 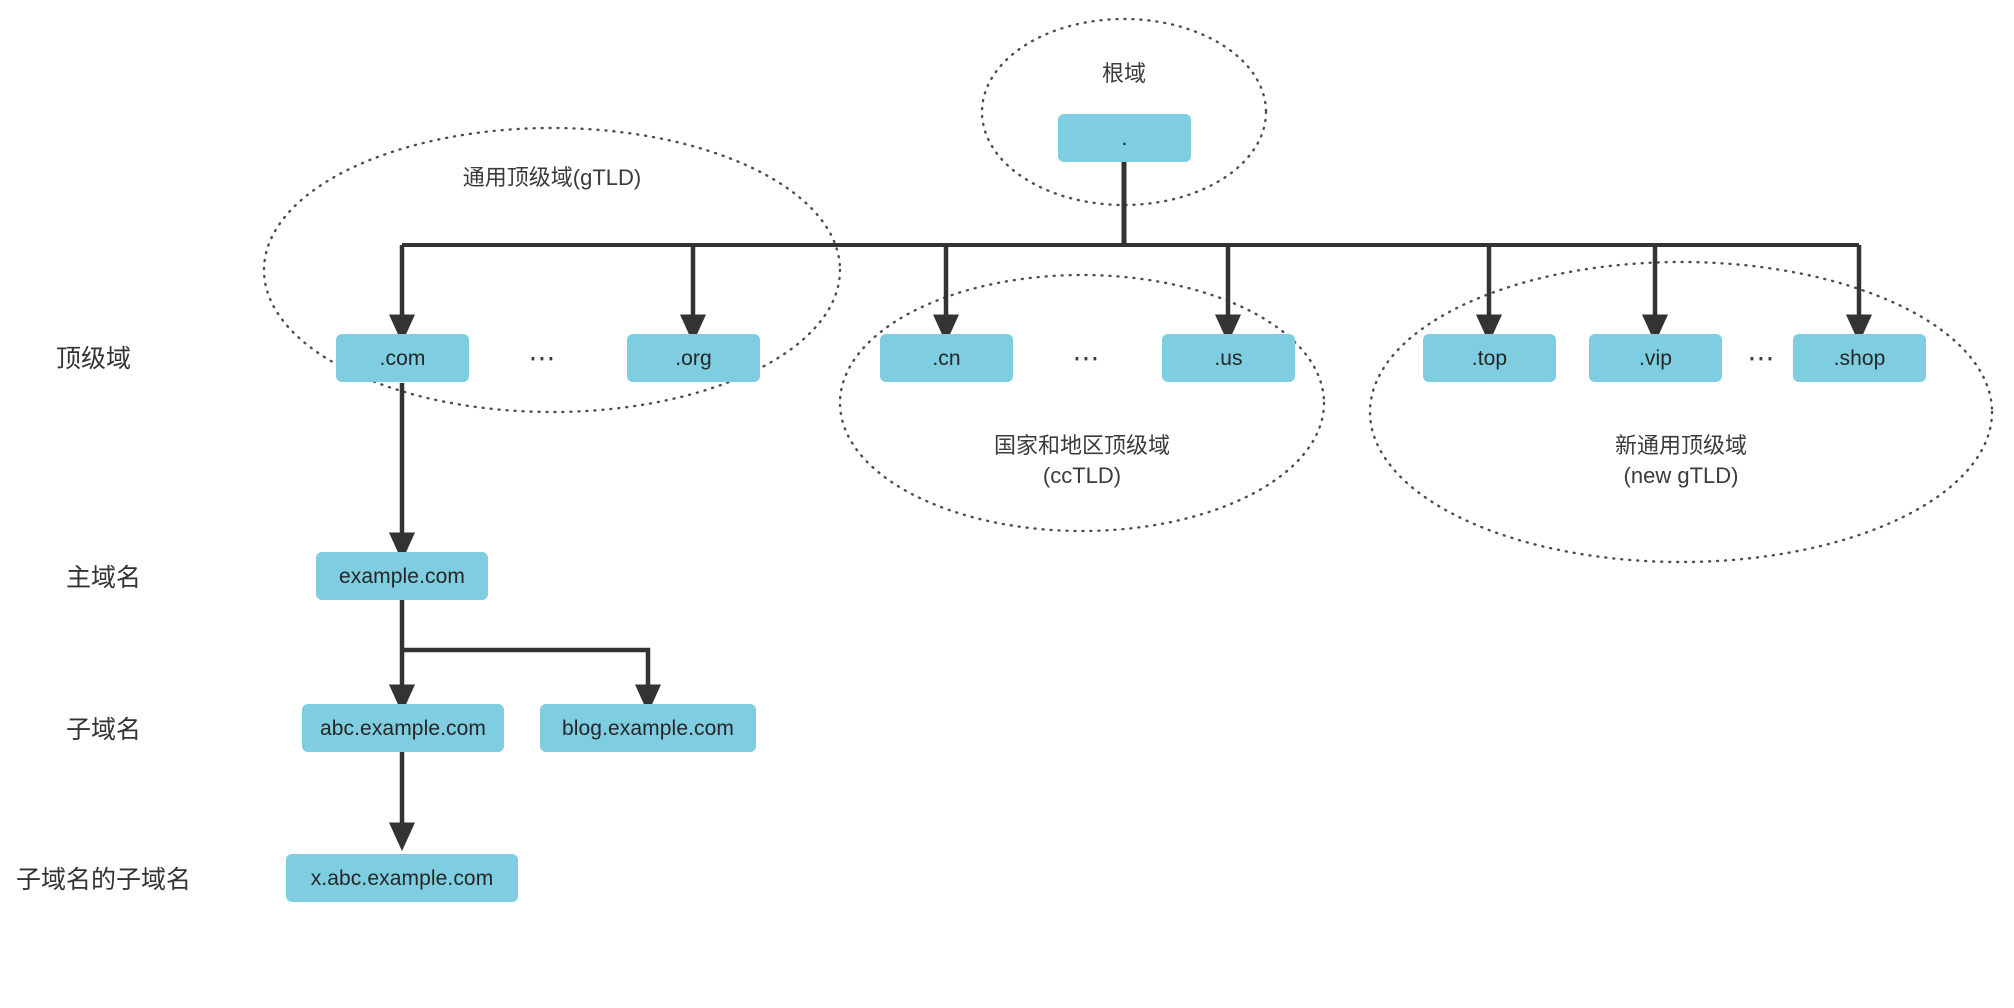 I want to click on group-label-gtld: 通用顶级域(gTLD), so click(x=552, y=178).